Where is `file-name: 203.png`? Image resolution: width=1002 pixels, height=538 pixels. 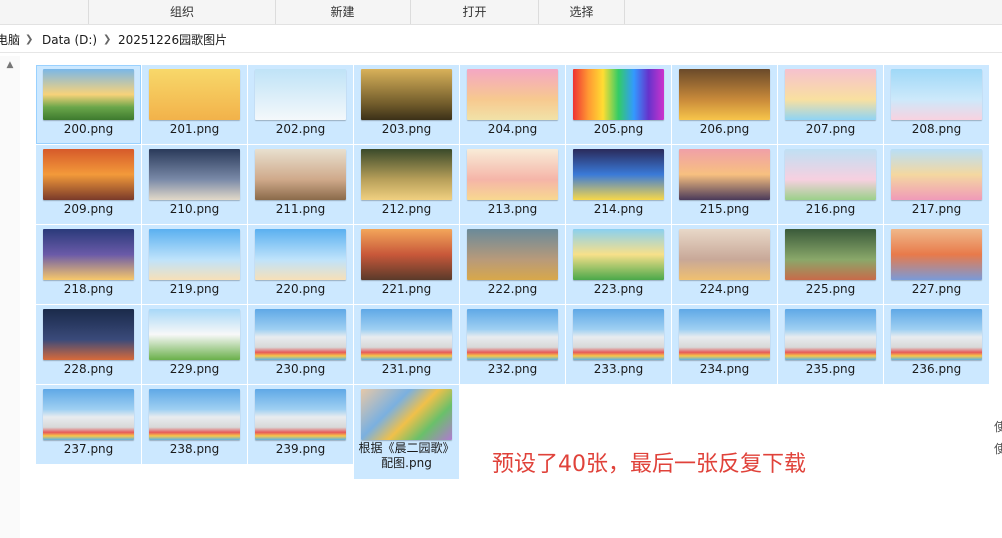
file-name: 203.png is located at coordinates (406, 129).